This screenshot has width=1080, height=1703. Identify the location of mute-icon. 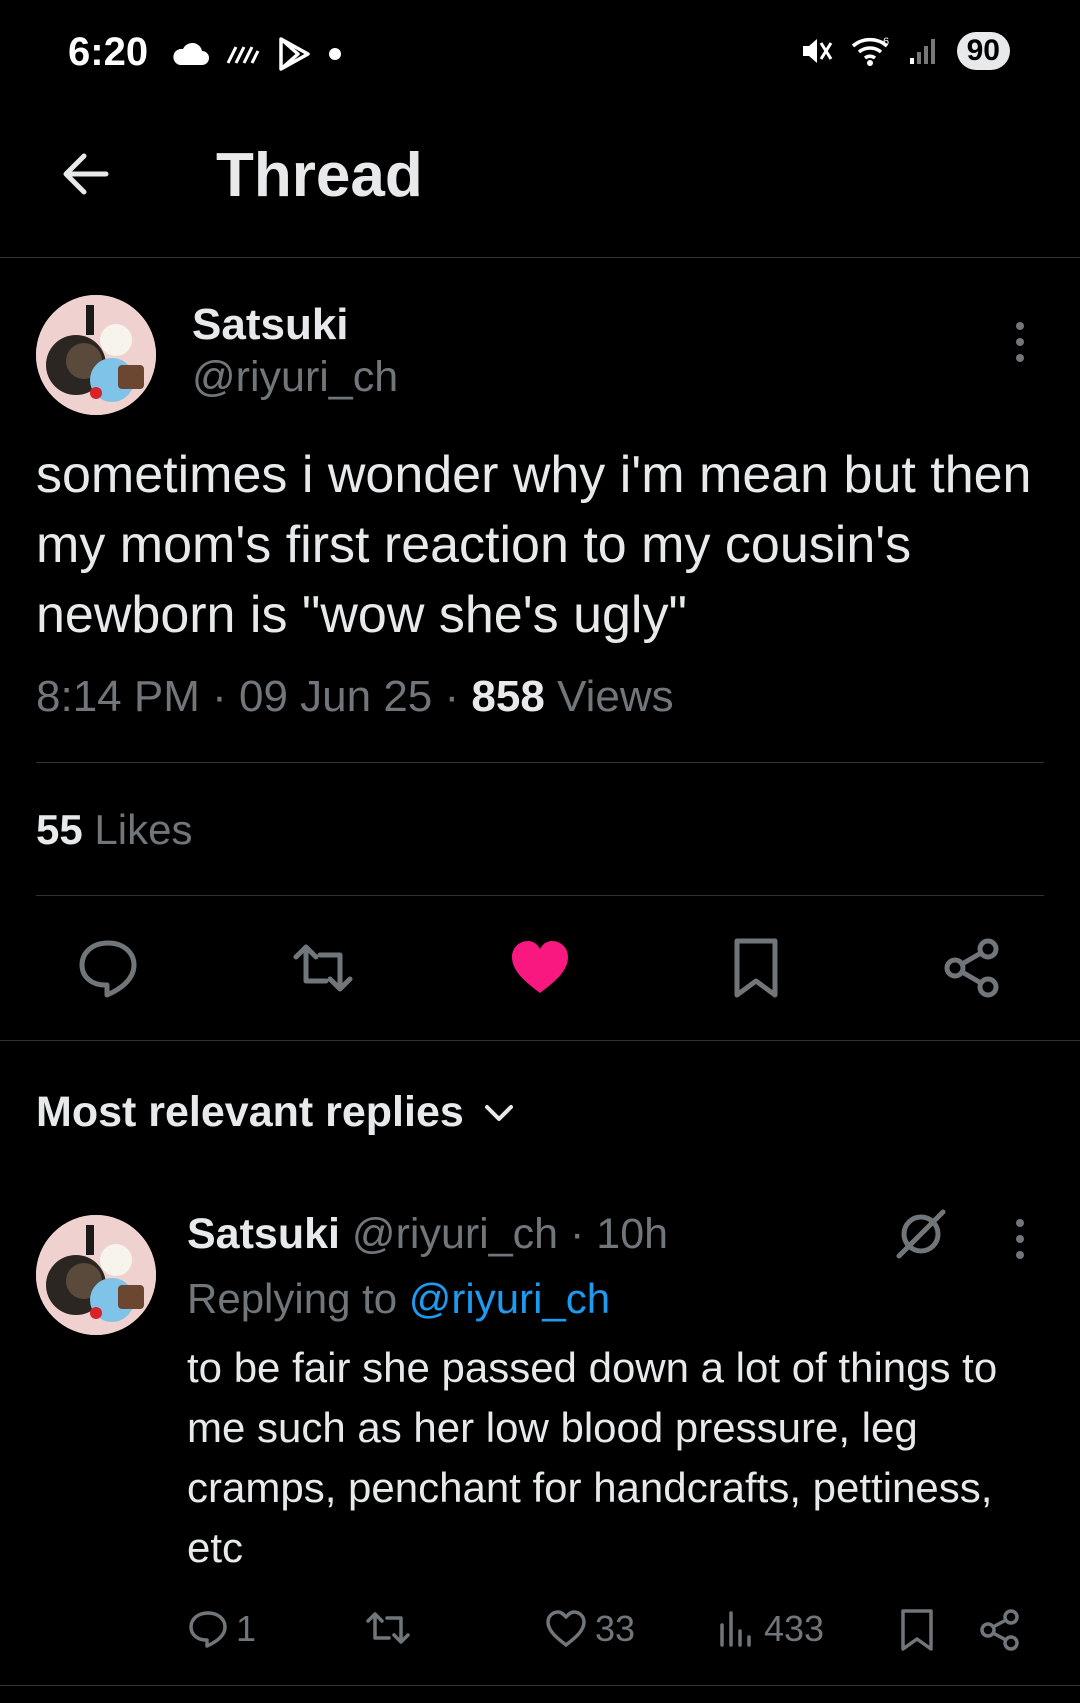
(817, 51).